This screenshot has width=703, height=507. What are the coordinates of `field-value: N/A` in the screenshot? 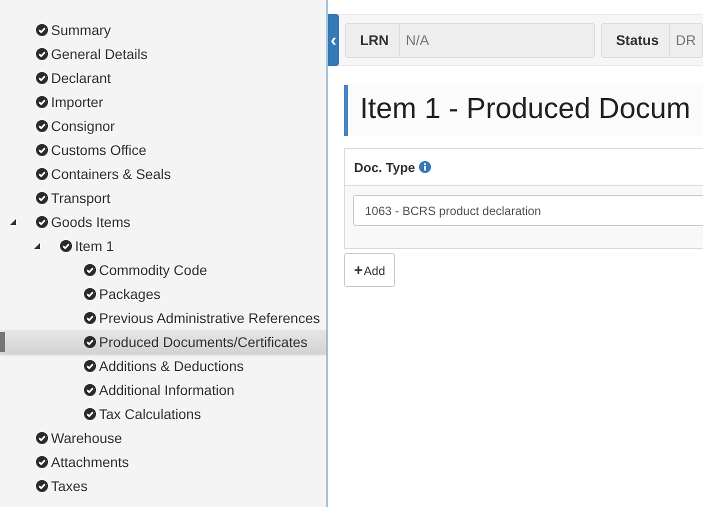 It's located at (417, 40).